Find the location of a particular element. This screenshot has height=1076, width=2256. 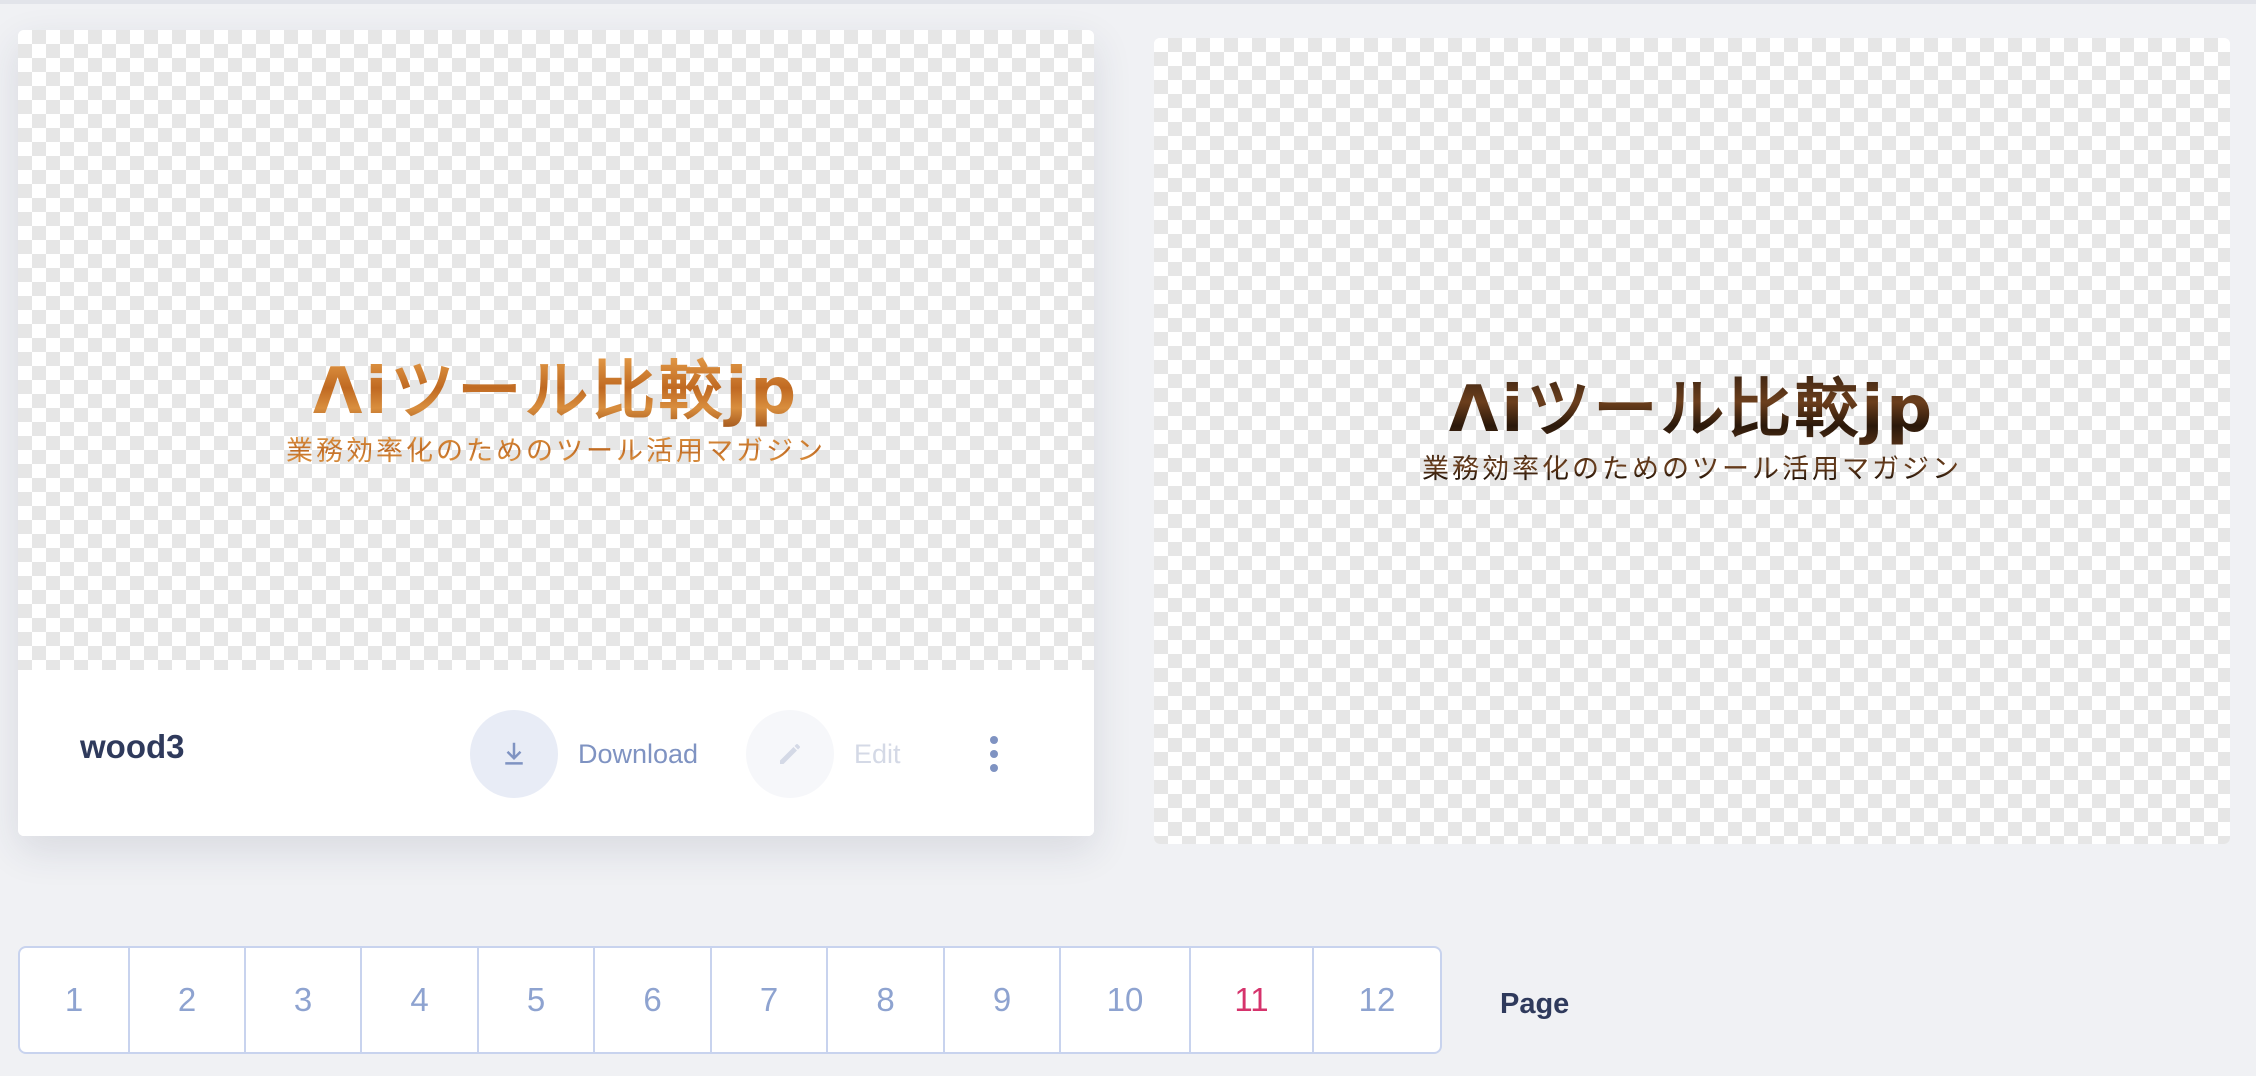

page-12: 12 is located at coordinates (1377, 1000).